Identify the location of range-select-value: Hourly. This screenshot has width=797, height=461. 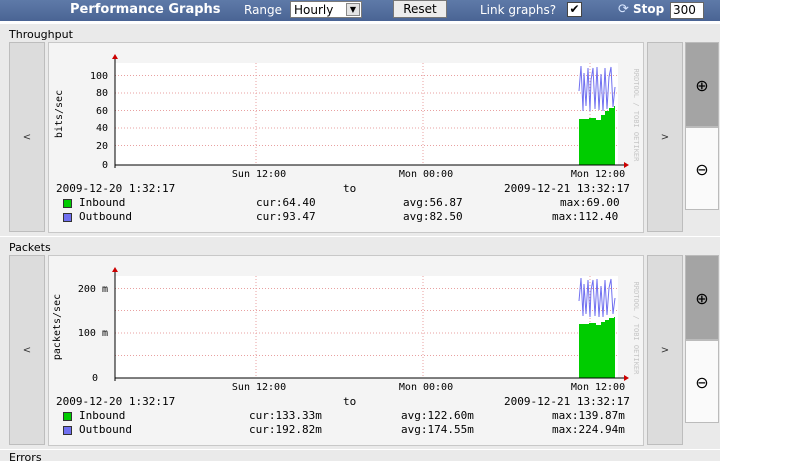
(314, 10).